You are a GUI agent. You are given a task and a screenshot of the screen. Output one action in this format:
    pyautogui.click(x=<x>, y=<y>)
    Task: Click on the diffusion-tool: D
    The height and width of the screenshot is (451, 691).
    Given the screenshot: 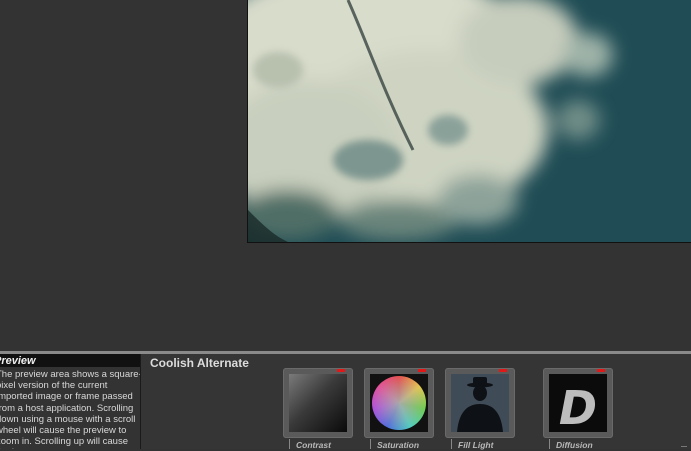 What is the action you would take?
    pyautogui.click(x=578, y=403)
    